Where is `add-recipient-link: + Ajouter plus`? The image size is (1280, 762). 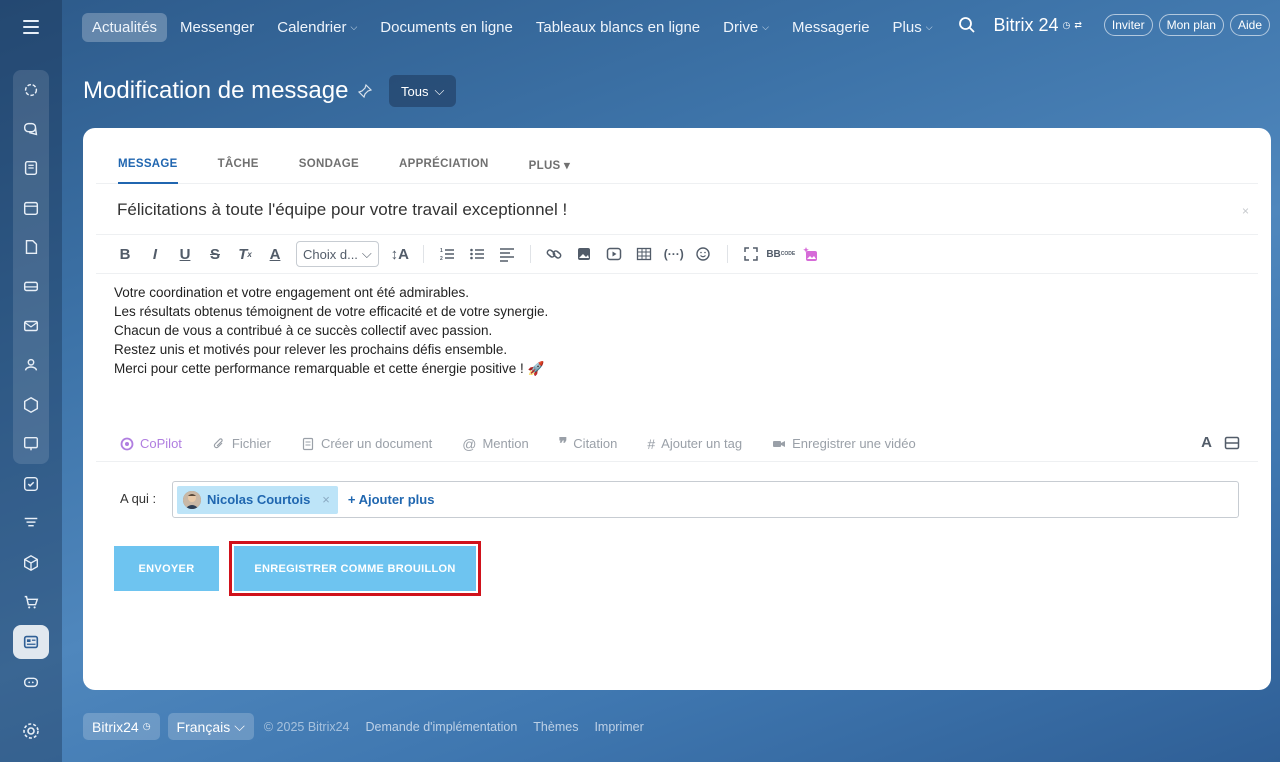
add-recipient-link: + Ajouter plus is located at coordinates (391, 499).